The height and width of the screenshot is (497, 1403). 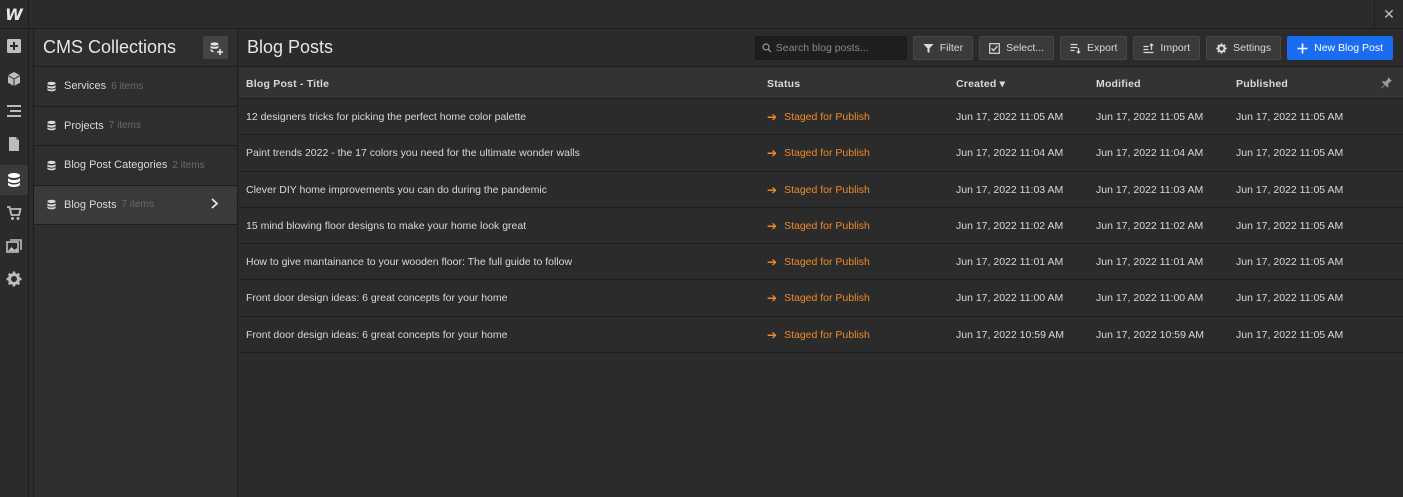 What do you see at coordinates (1150, 225) in the screenshot?
I see `cell-modified: Jun 17, 2022 11:02 AM` at bounding box center [1150, 225].